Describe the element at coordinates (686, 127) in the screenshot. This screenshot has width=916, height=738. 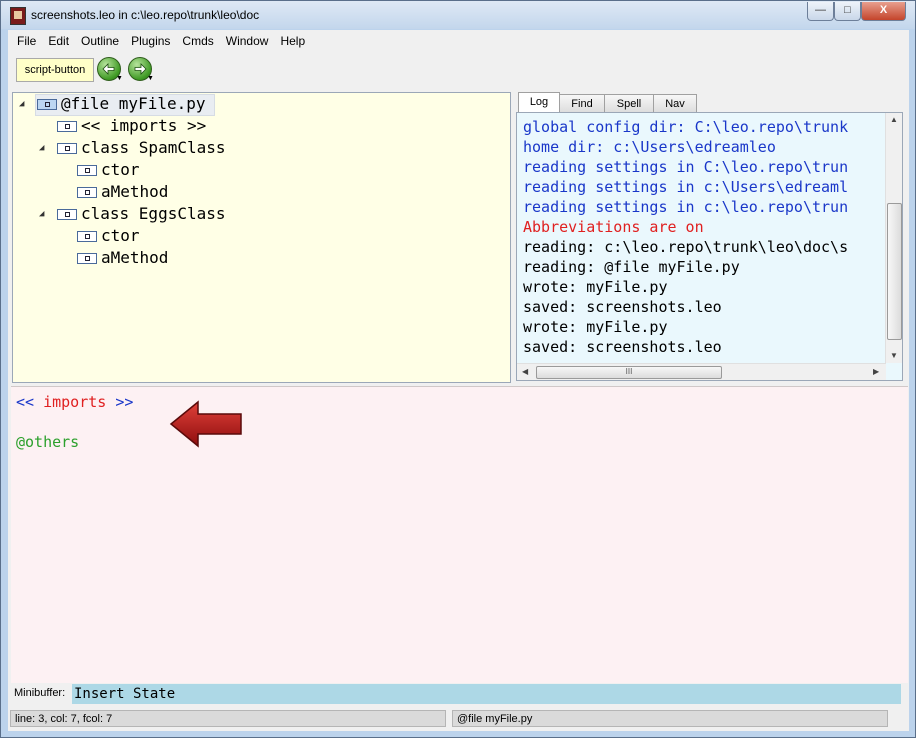
I see `log-line: global config dir: C:\leo.repo\trunk` at that location.